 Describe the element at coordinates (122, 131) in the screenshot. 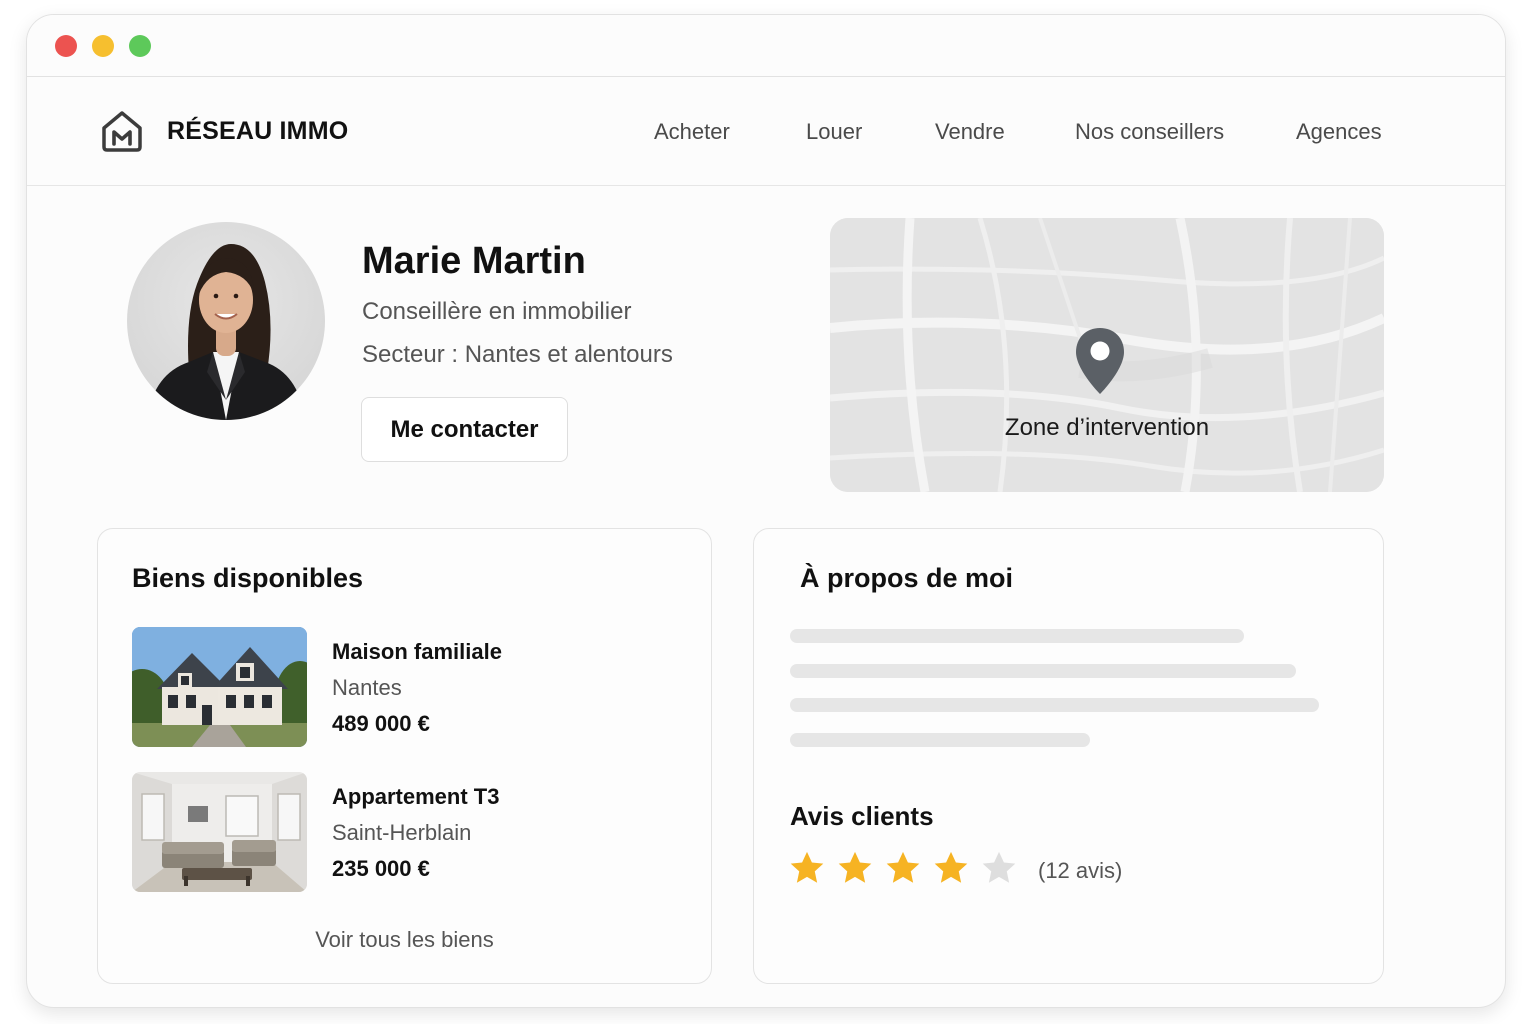

I see `house-m-logo-icon` at that location.